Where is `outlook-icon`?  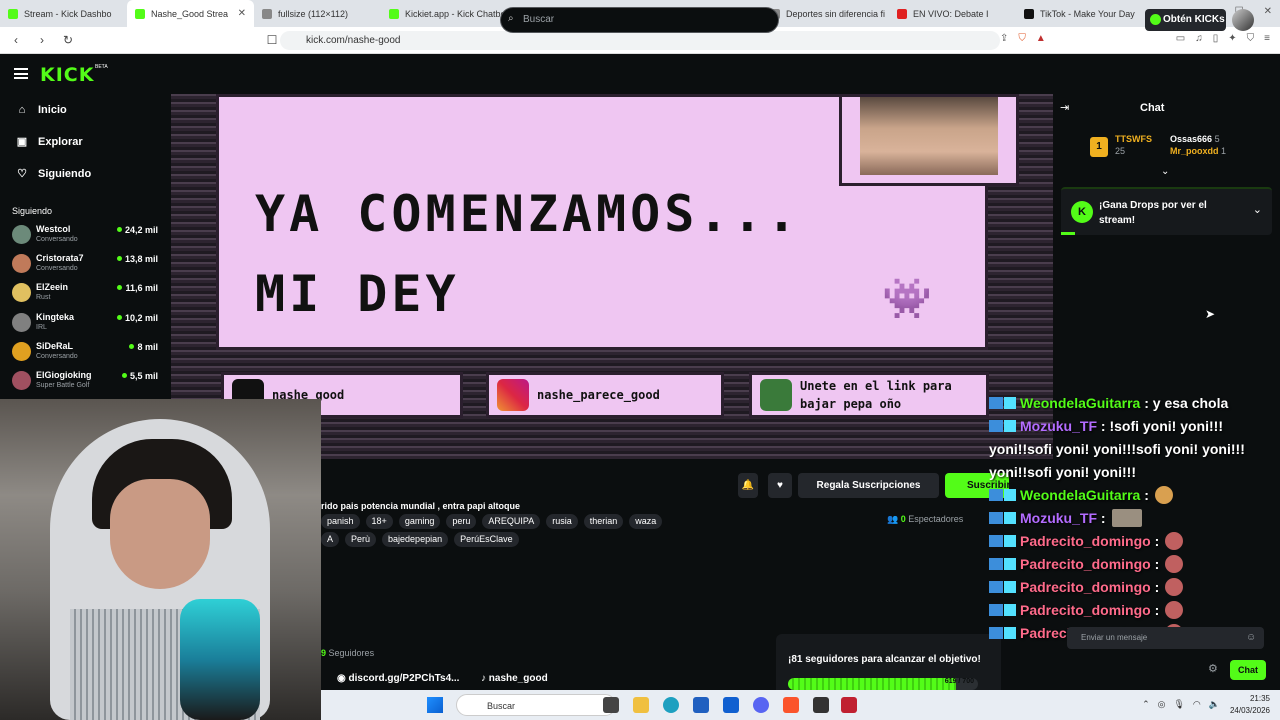
outlook-icon is located at coordinates (731, 705).